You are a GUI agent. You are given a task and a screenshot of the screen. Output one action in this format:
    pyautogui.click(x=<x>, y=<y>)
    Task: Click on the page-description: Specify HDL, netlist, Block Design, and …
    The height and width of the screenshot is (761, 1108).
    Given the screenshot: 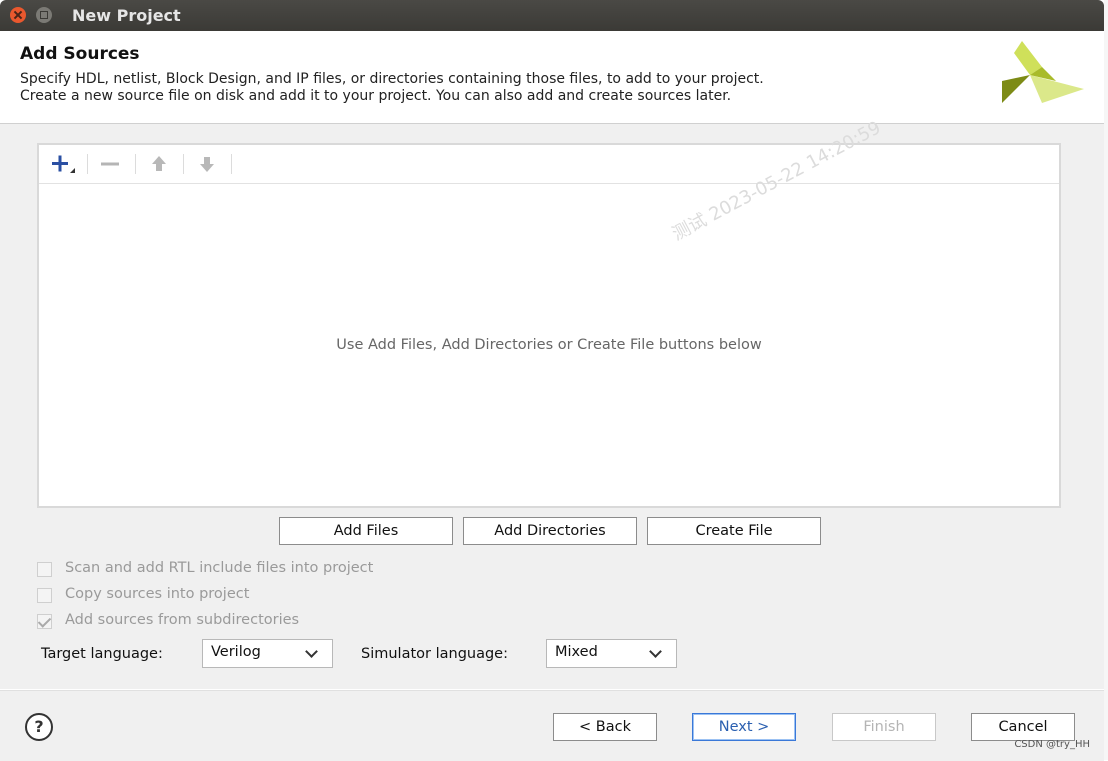 What is the action you would take?
    pyautogui.click(x=392, y=88)
    